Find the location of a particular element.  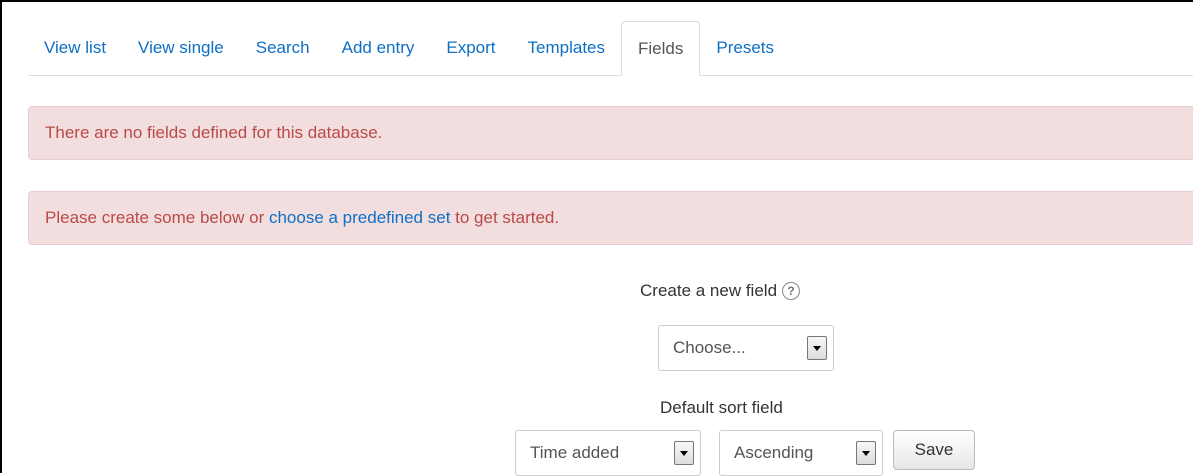

save-button: Save is located at coordinates (934, 450).